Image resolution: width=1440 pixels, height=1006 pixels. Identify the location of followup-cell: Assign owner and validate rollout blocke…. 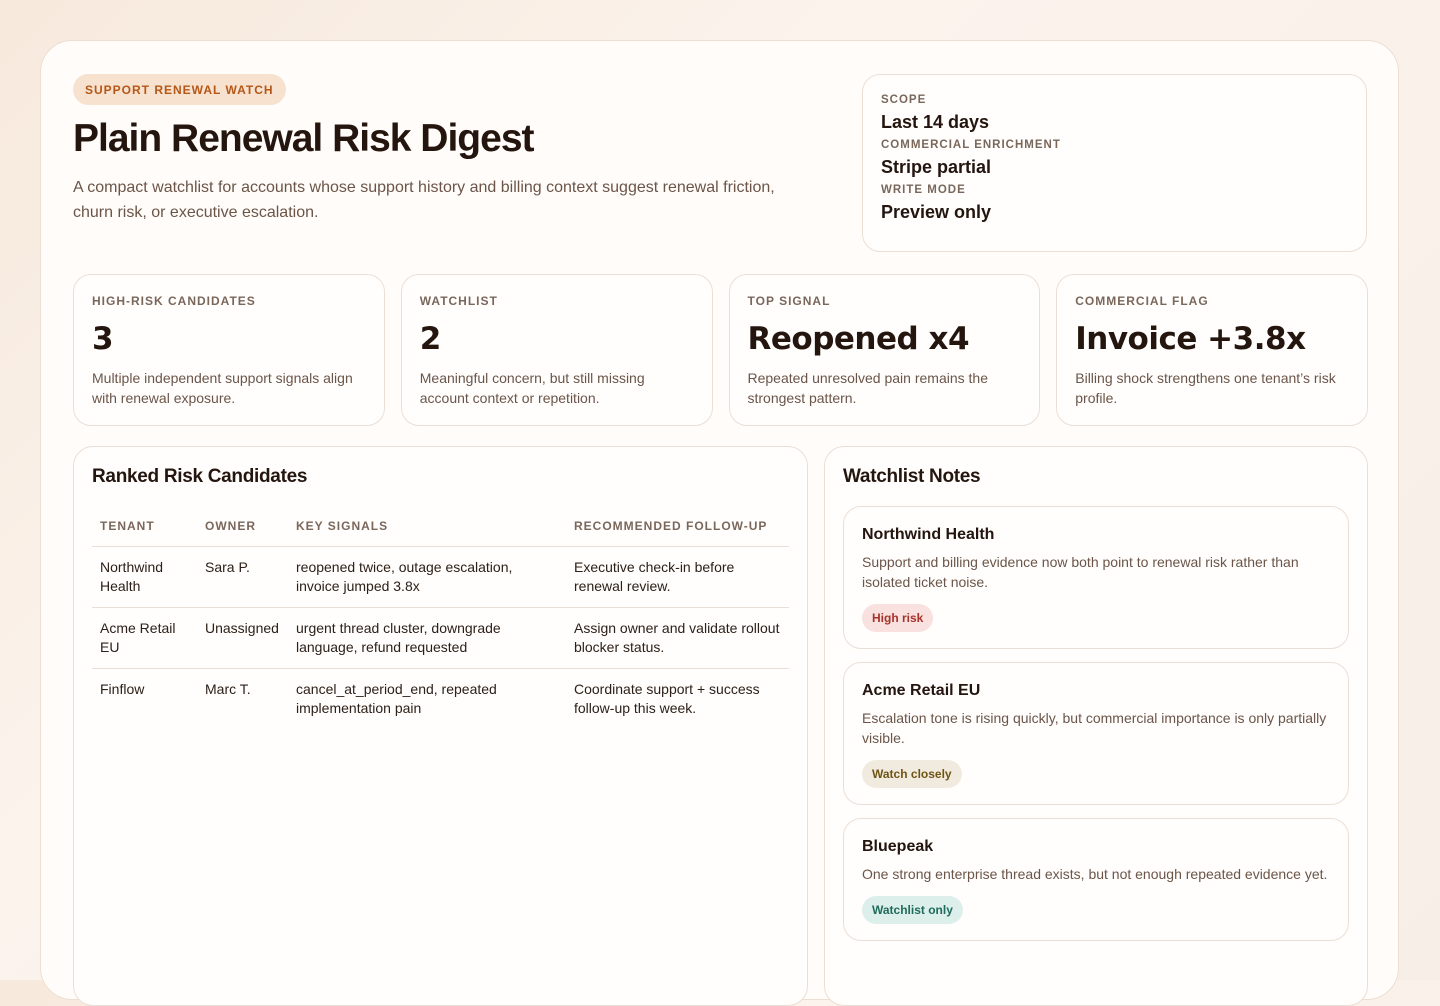
(677, 638).